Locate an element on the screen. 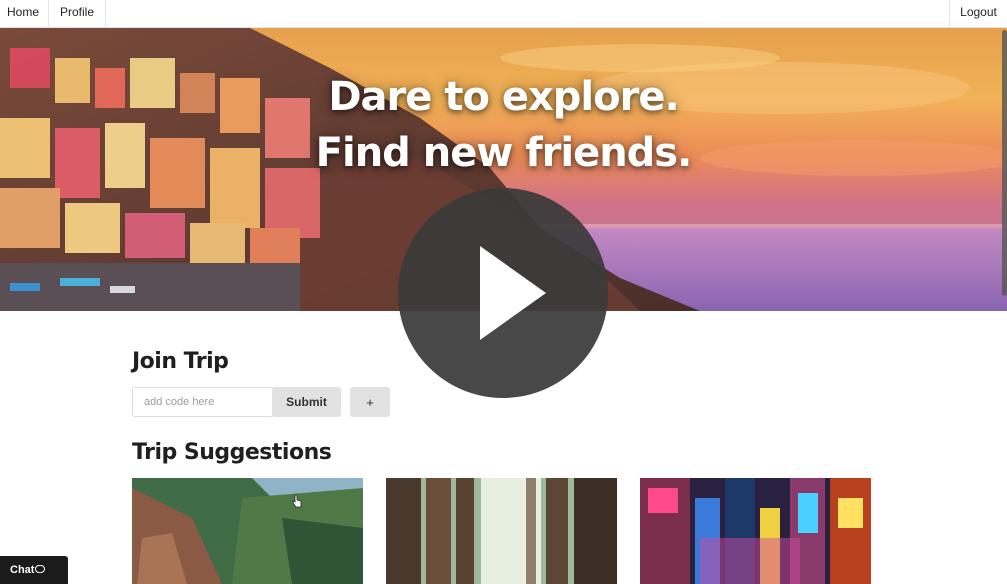 Image resolution: width=1007 pixels, height=584 pixels. hero-headline-line-1: Dare to explore. is located at coordinates (503, 97).